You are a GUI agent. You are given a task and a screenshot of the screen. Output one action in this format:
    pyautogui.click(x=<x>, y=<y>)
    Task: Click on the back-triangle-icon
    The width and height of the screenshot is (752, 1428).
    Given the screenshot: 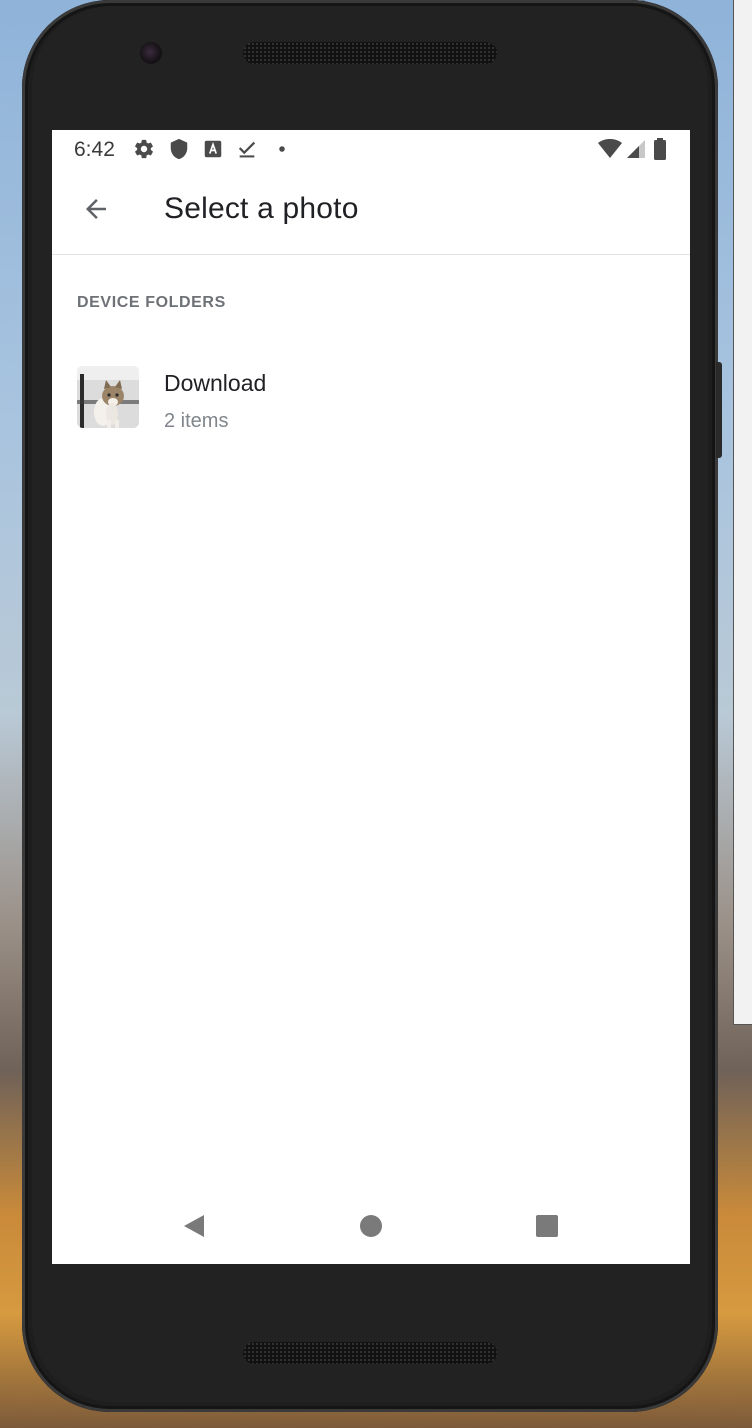 What is the action you would take?
    pyautogui.click(x=194, y=1228)
    